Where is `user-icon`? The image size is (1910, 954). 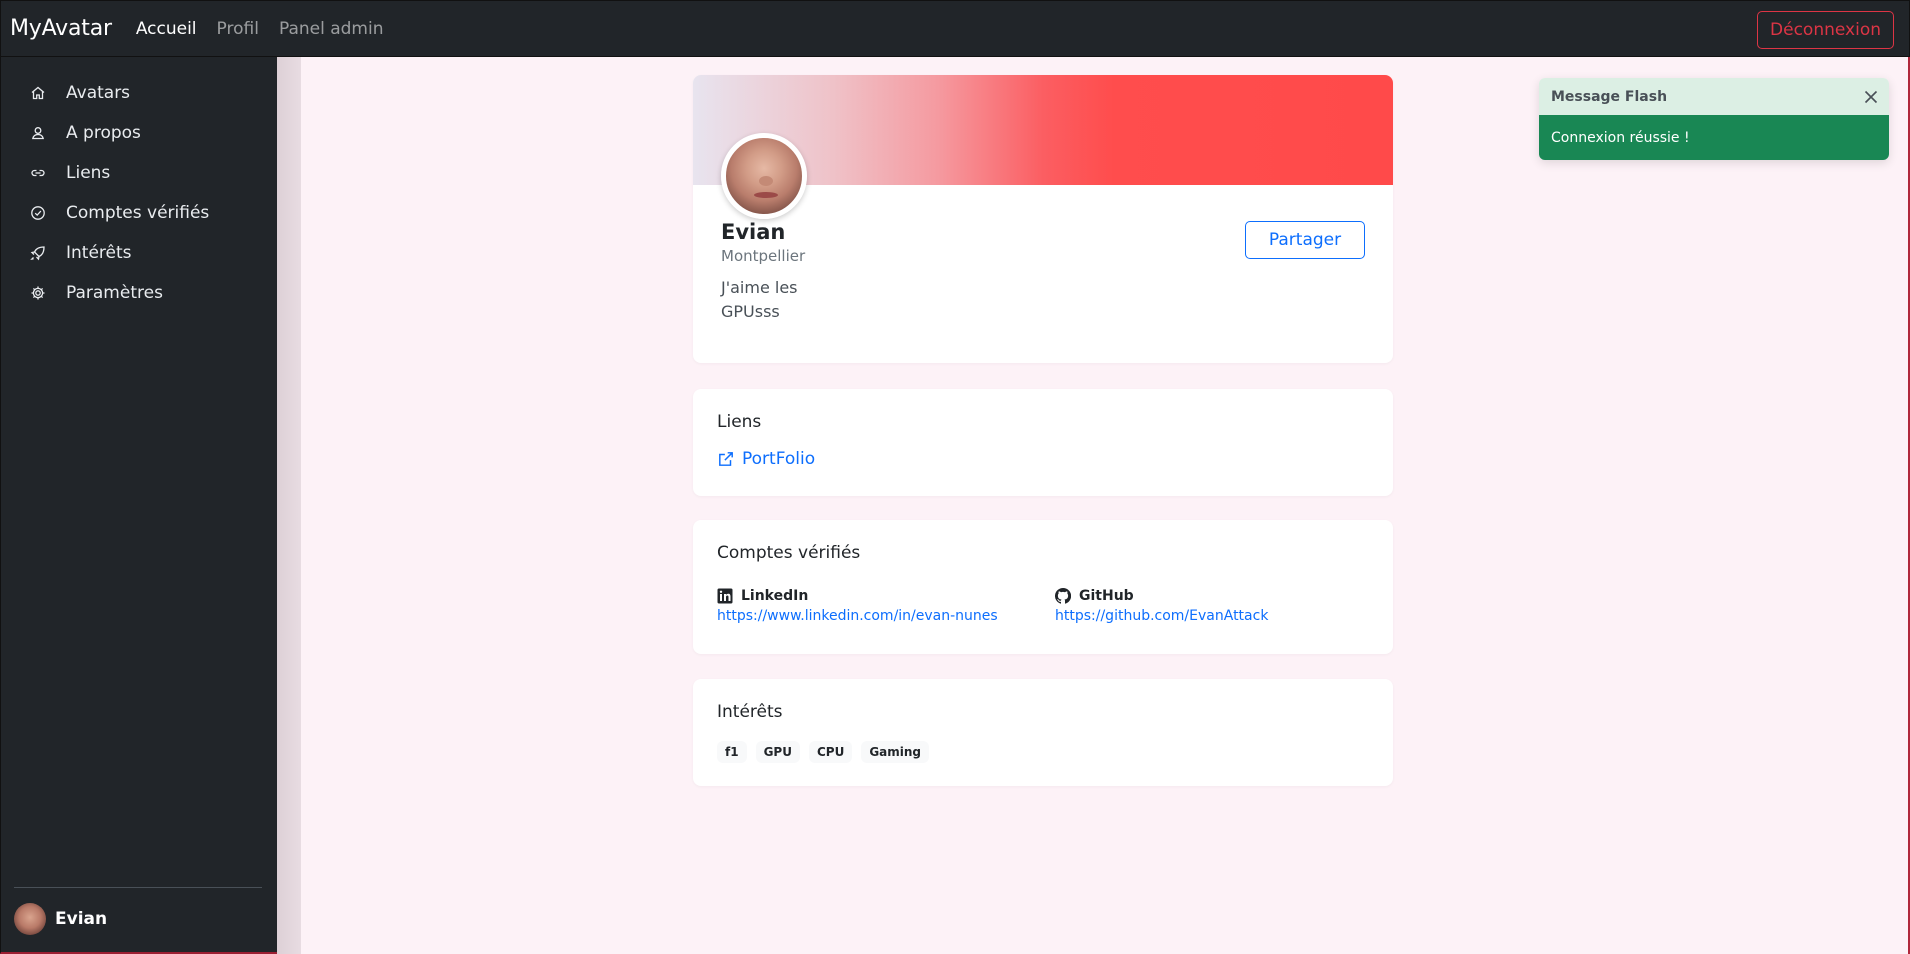 user-icon is located at coordinates (38, 133).